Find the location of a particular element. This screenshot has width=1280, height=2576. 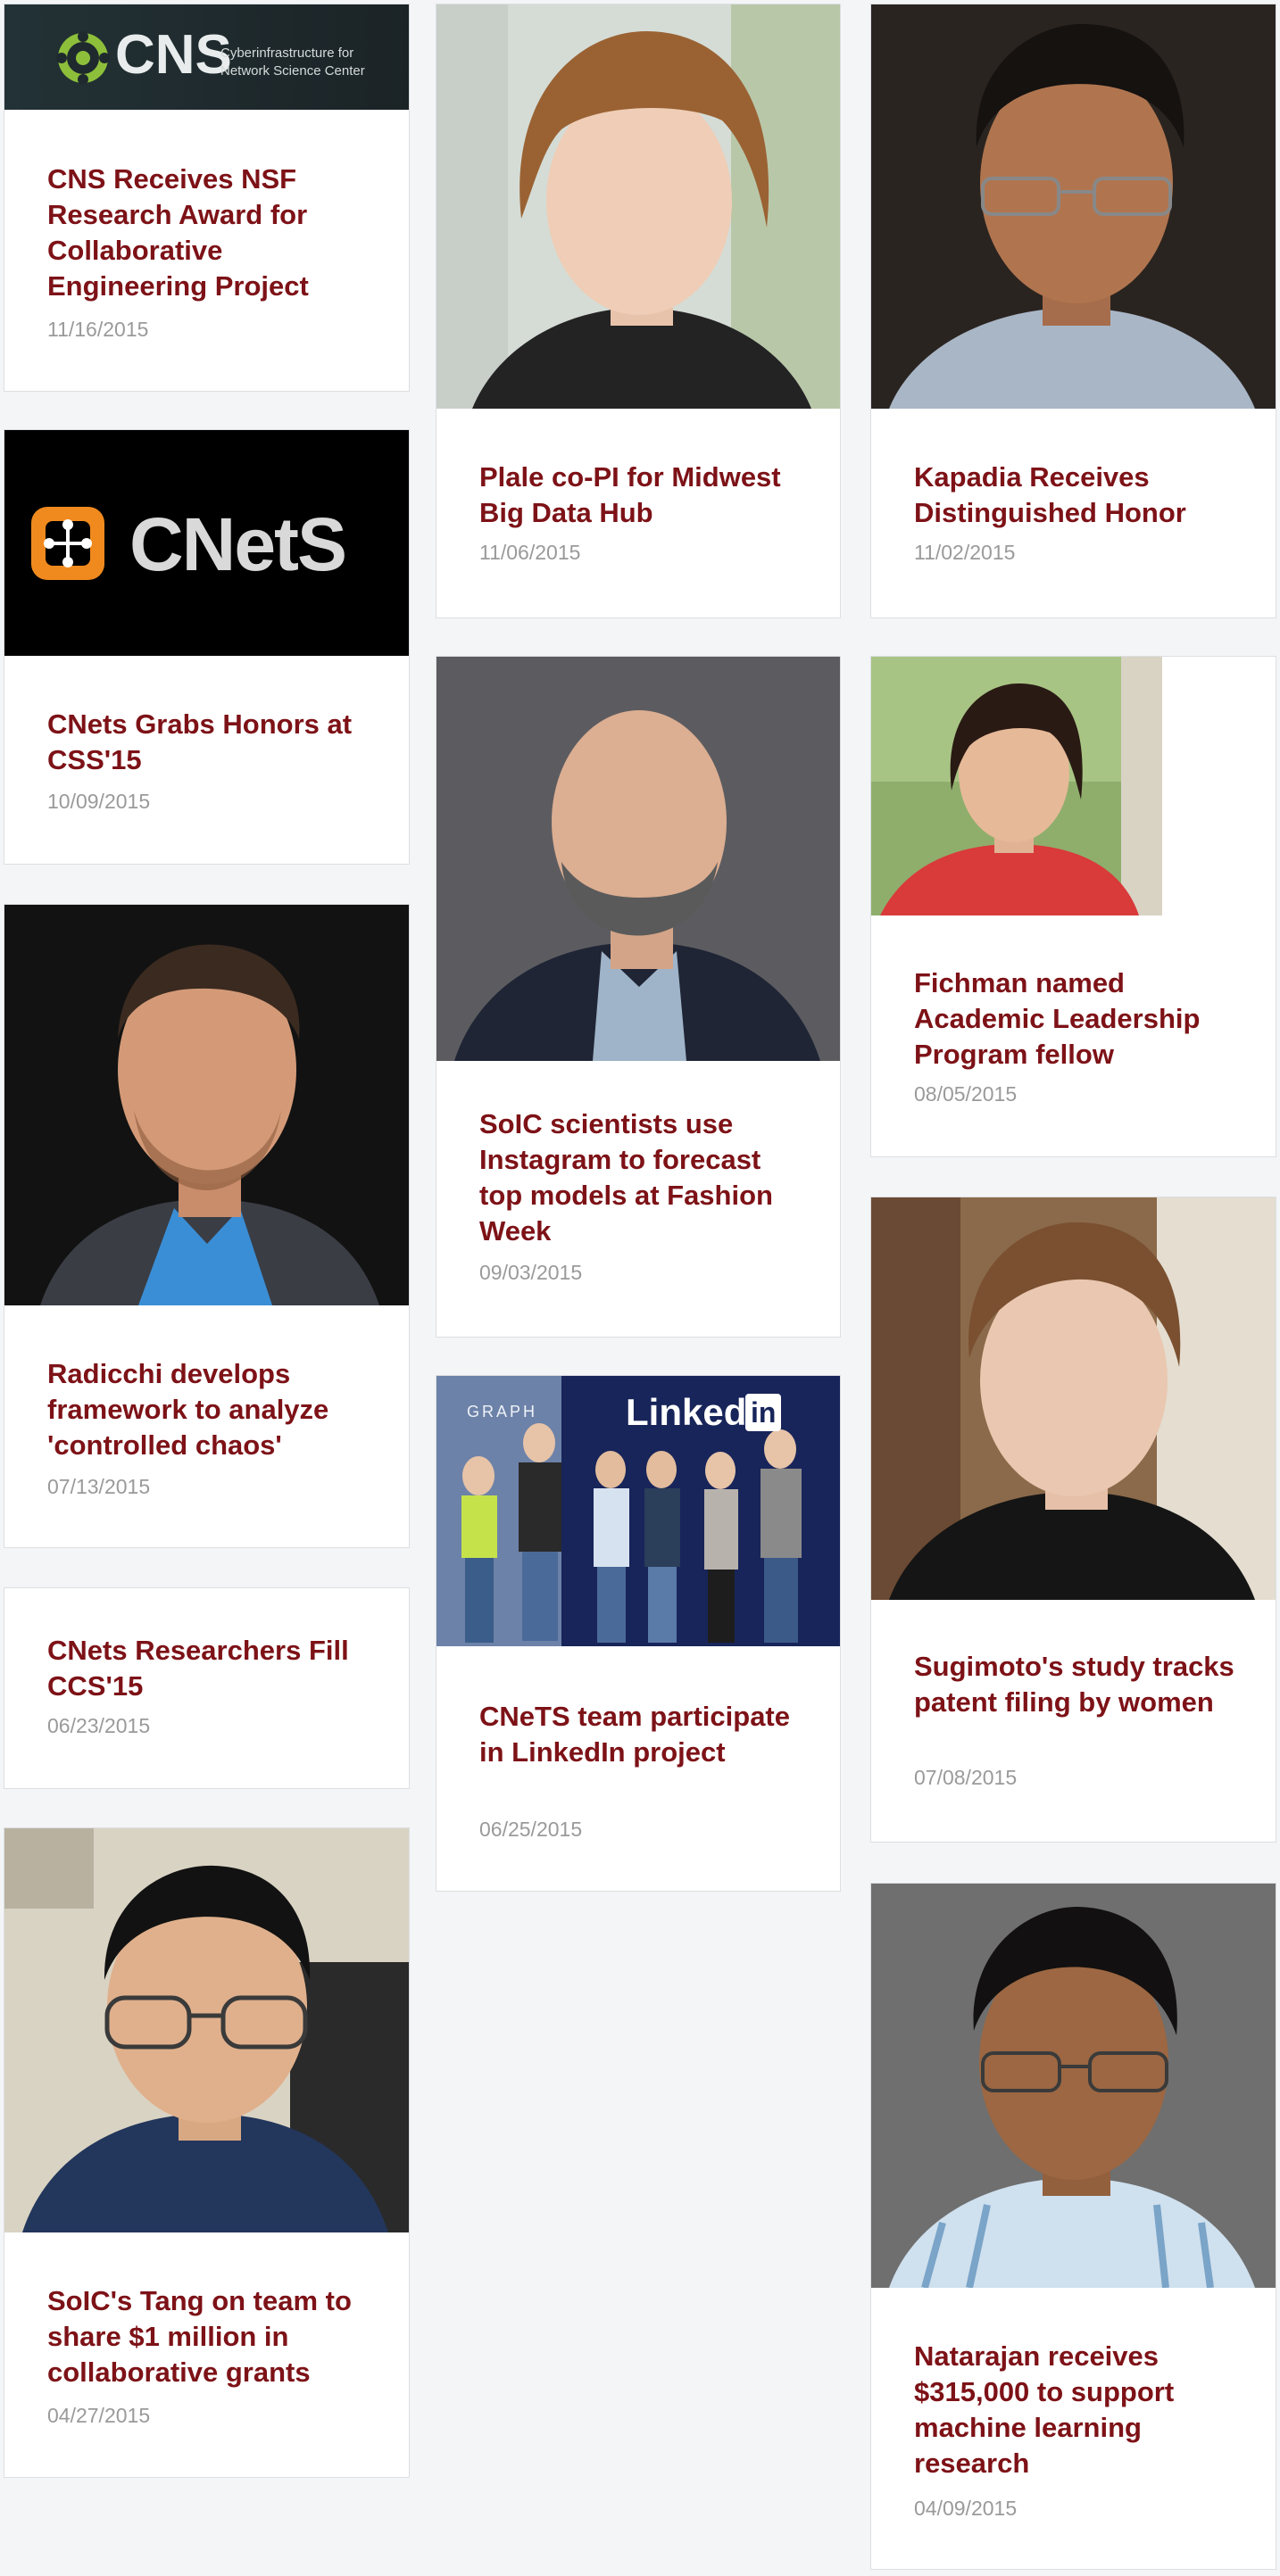

tang-portrait-image is located at coordinates (207, 2030).